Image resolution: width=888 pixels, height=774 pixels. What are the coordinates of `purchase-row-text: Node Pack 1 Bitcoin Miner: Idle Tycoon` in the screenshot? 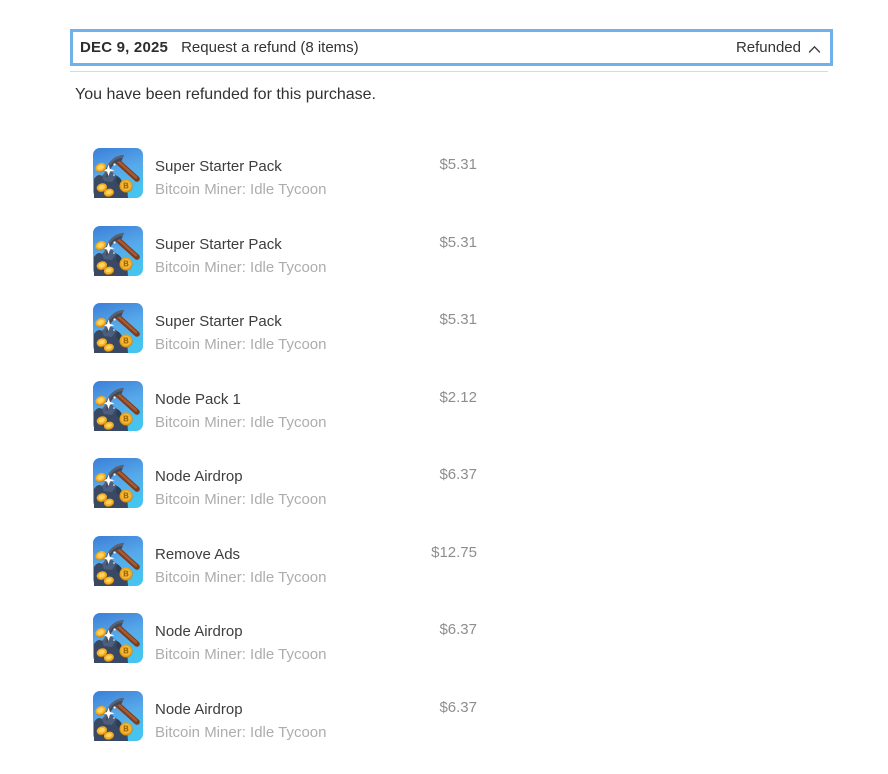 It's located at (240, 406).